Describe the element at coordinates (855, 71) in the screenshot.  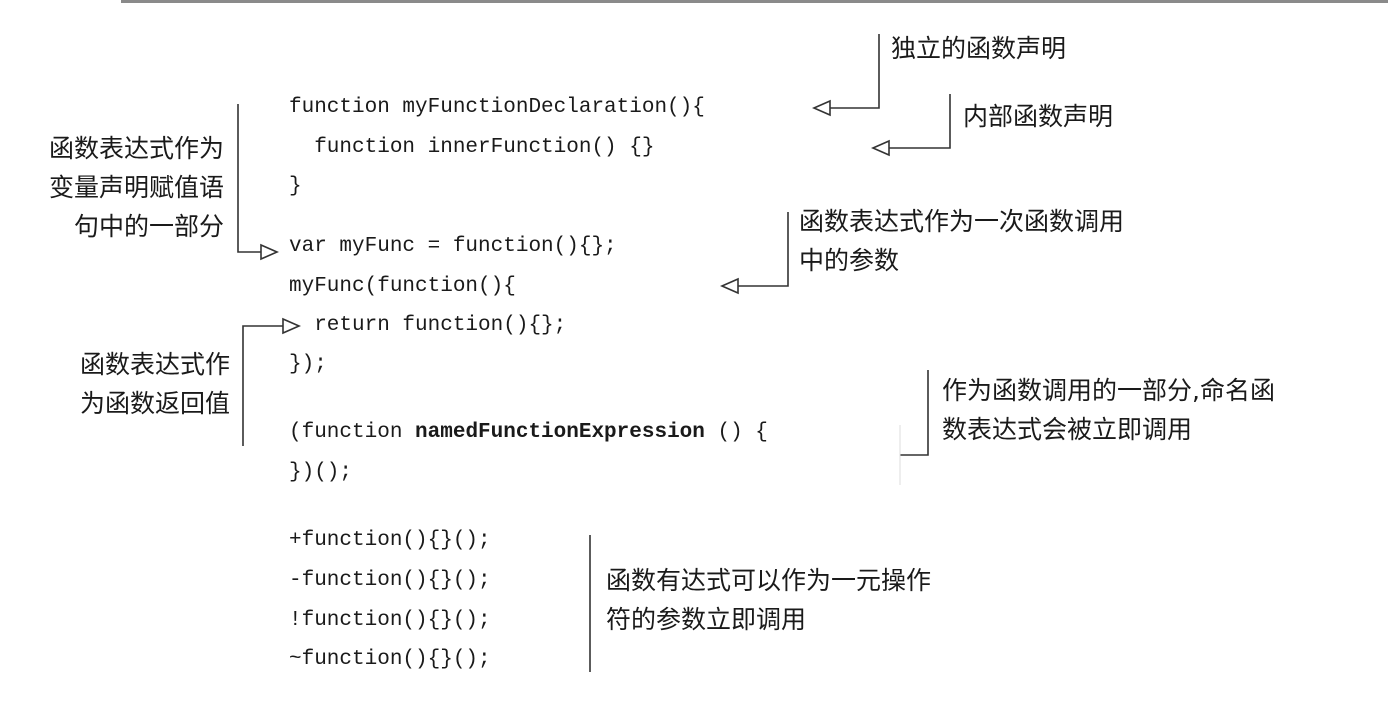
I see `arrow-standalone-decl` at that location.